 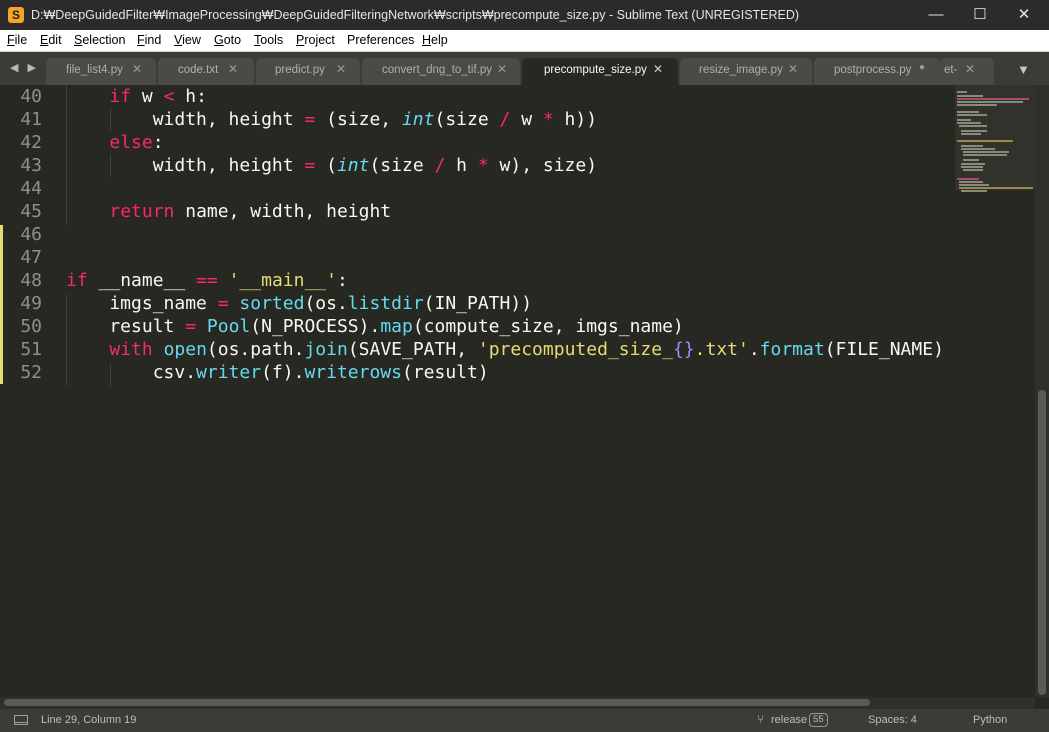 I want to click on code-token: {}, so click(x=683, y=349).